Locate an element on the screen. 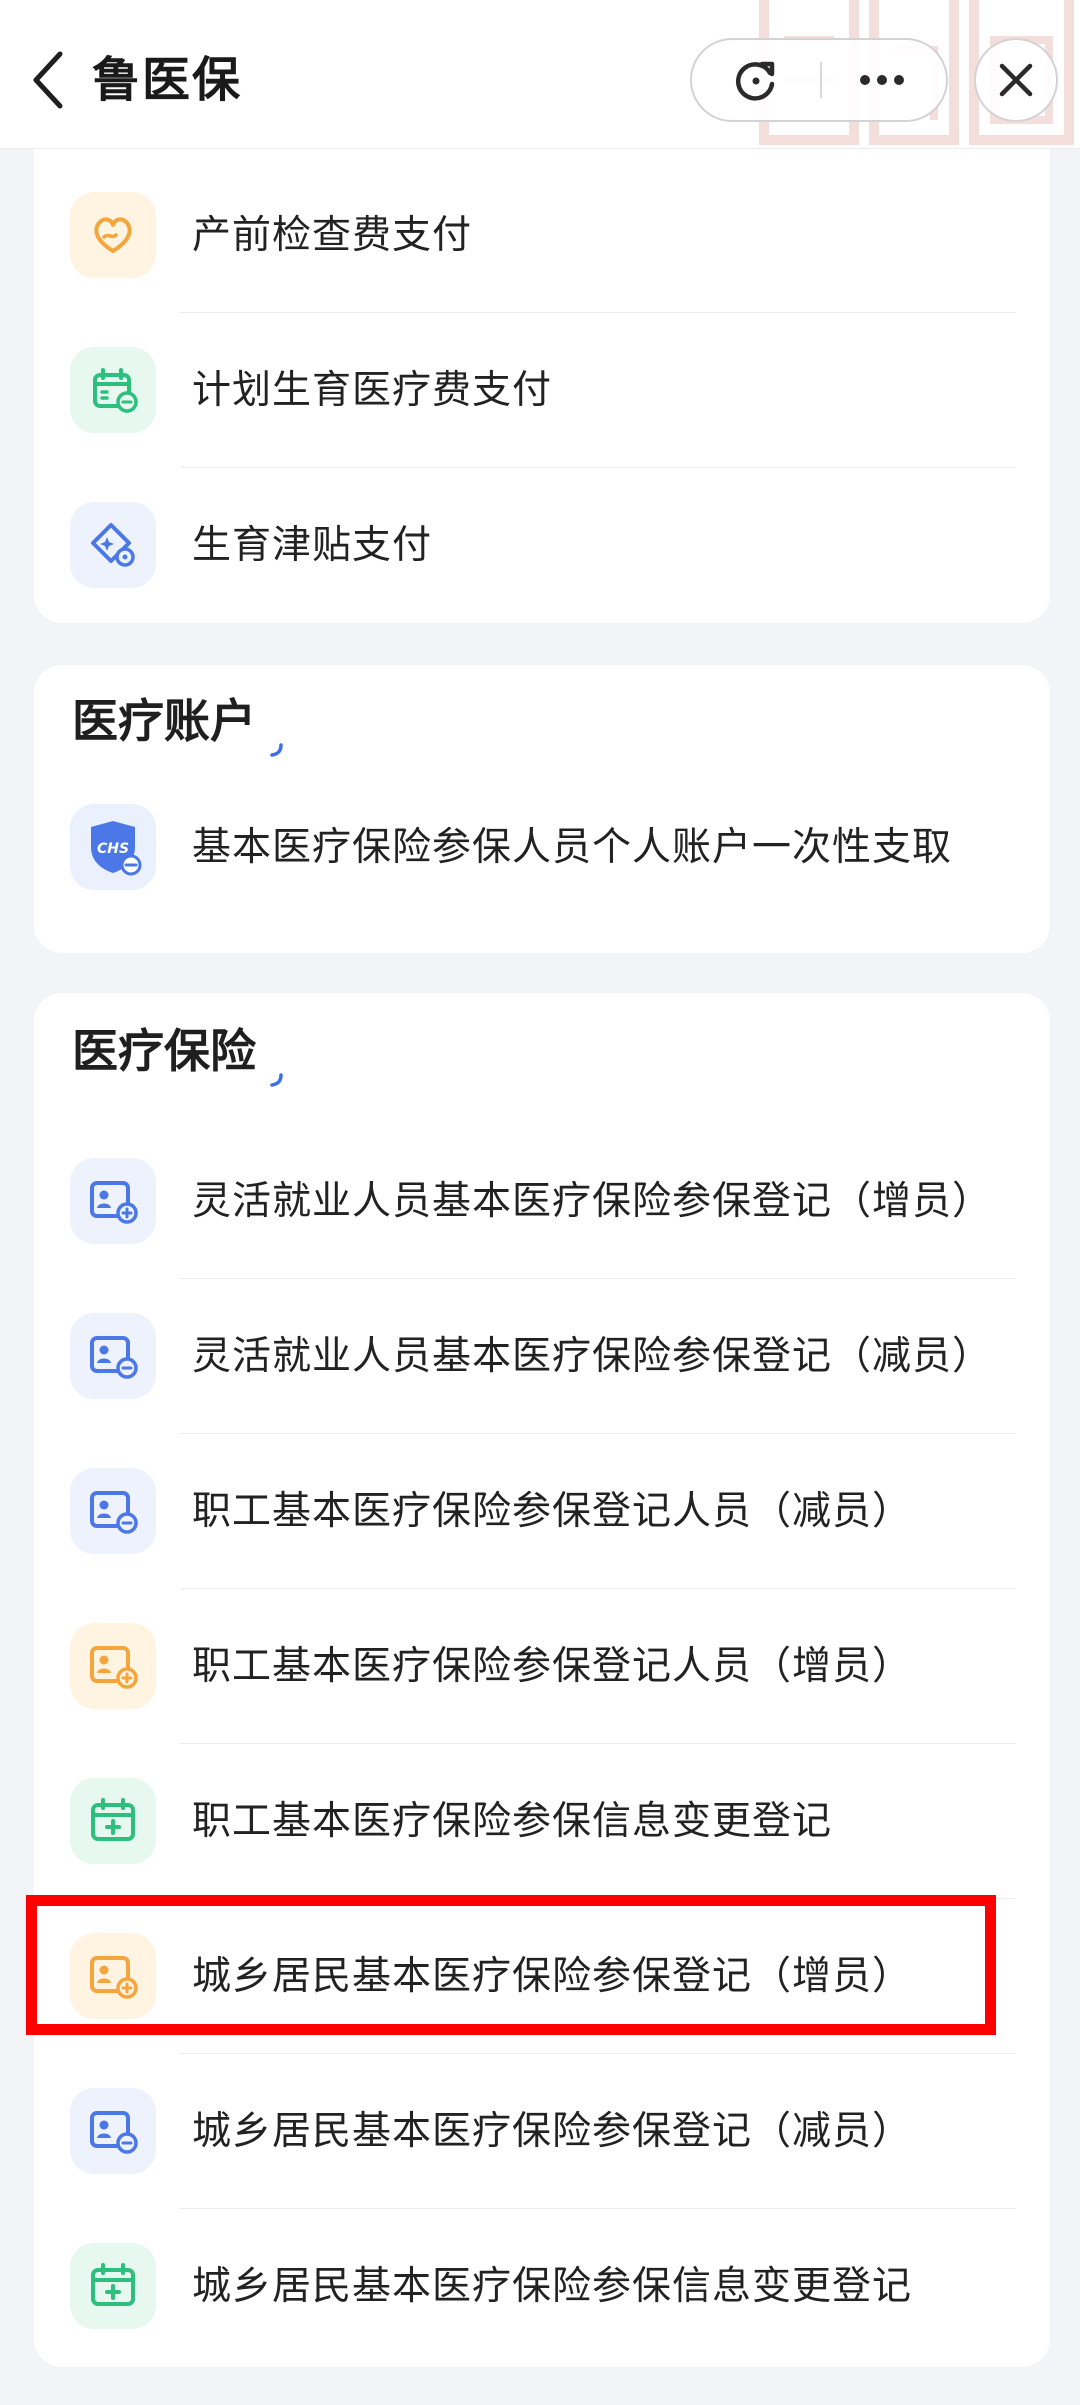 The width and height of the screenshot is (1080, 2405). more-dots-icon is located at coordinates (882, 80).